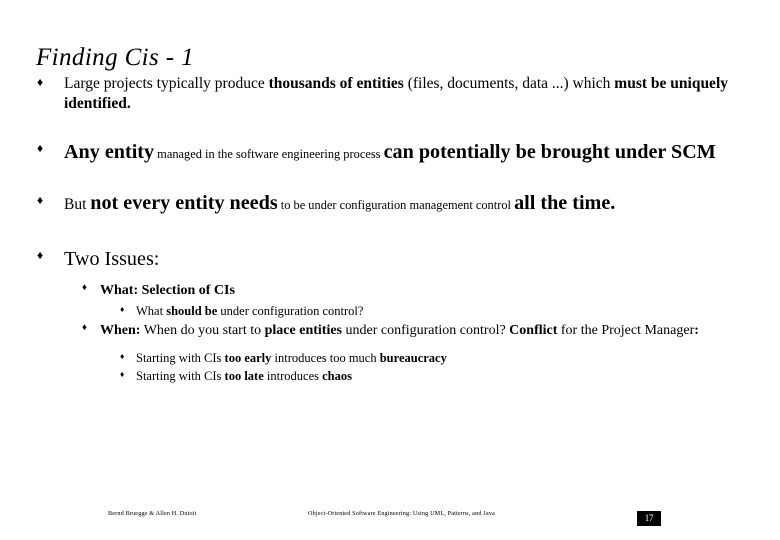 This screenshot has height=540, width=780. What do you see at coordinates (303, 330) in the screenshot?
I see `sub-bullet-text-run-bold: place entities` at bounding box center [303, 330].